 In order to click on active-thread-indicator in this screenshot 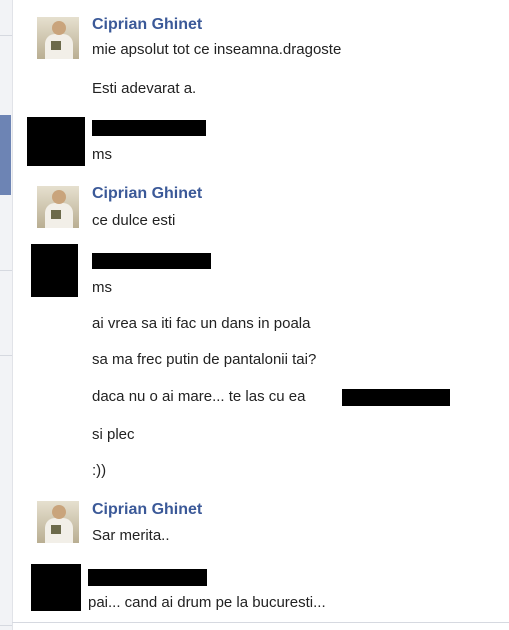, I will do `click(5, 155)`.